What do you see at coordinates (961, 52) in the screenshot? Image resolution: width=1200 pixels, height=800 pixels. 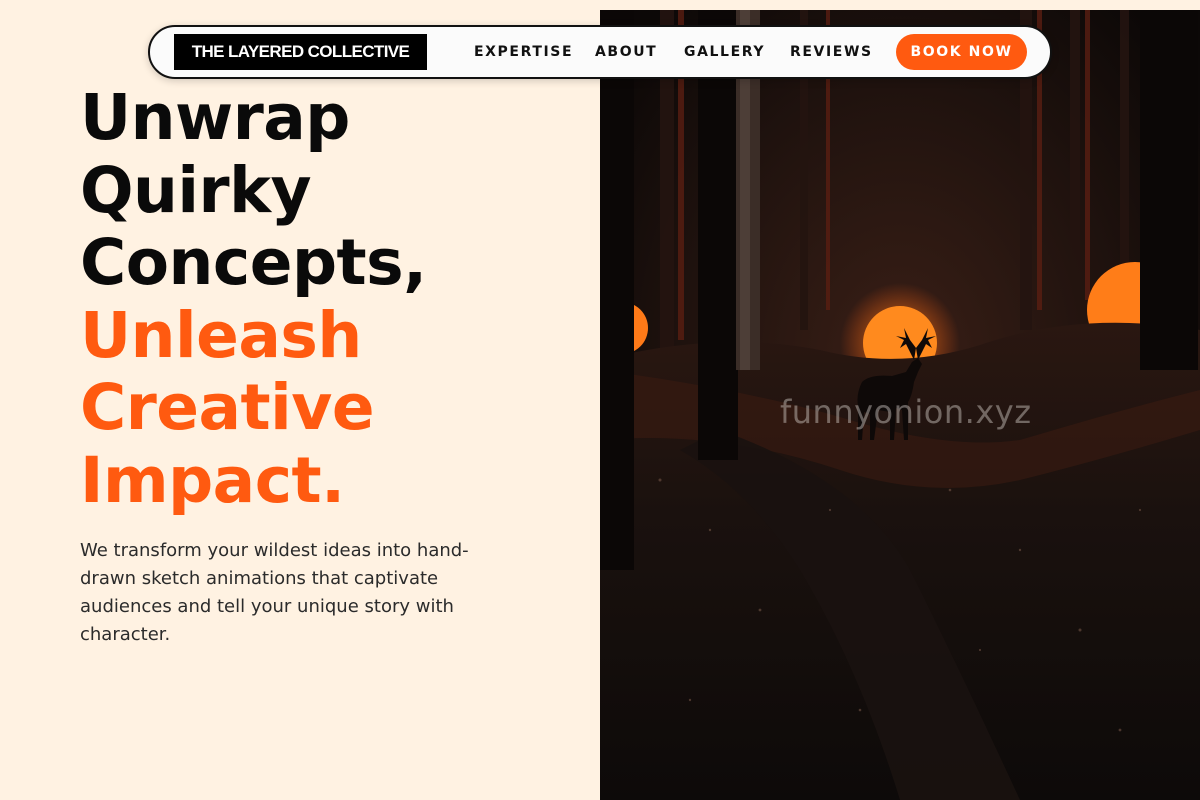 I see `book-now-button: BOOK NOW` at bounding box center [961, 52].